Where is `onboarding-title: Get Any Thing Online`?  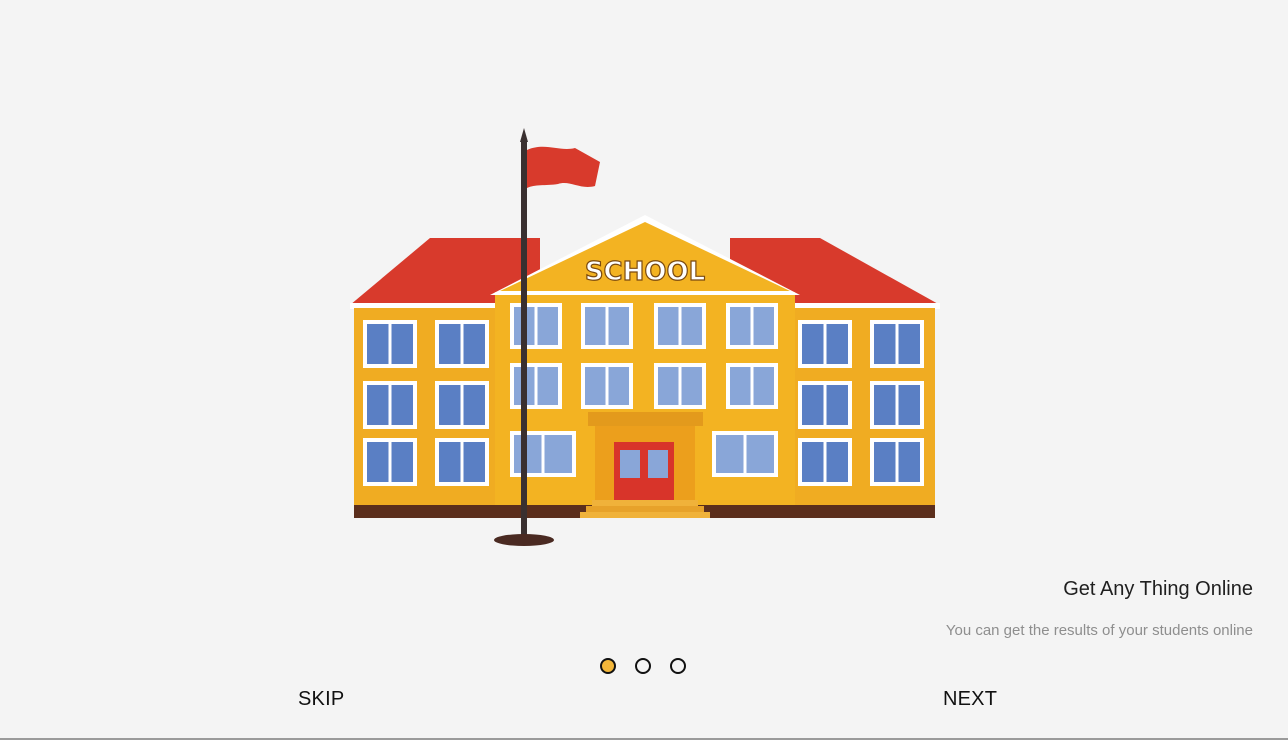 onboarding-title: Get Any Thing Online is located at coordinates (1158, 589).